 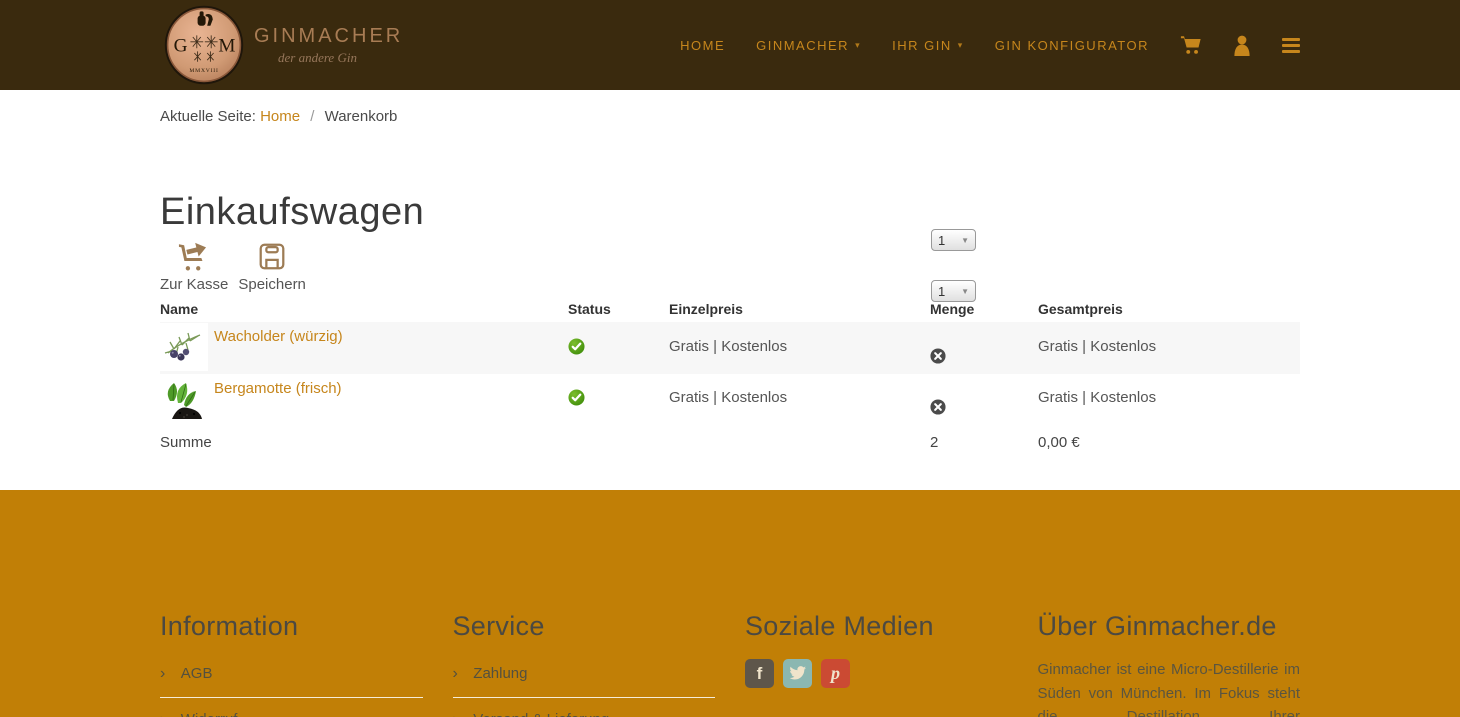 What do you see at coordinates (952, 309) in the screenshot?
I see `col-header-quantity: Menge` at bounding box center [952, 309].